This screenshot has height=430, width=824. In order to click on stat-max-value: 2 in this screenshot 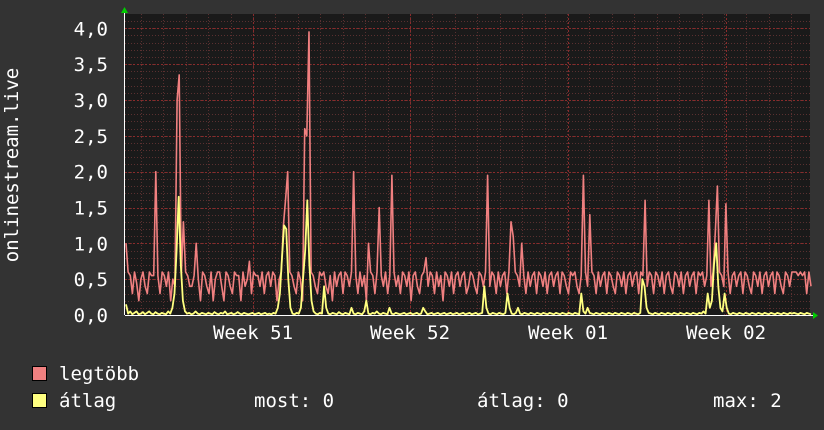, I will do `click(776, 401)`.